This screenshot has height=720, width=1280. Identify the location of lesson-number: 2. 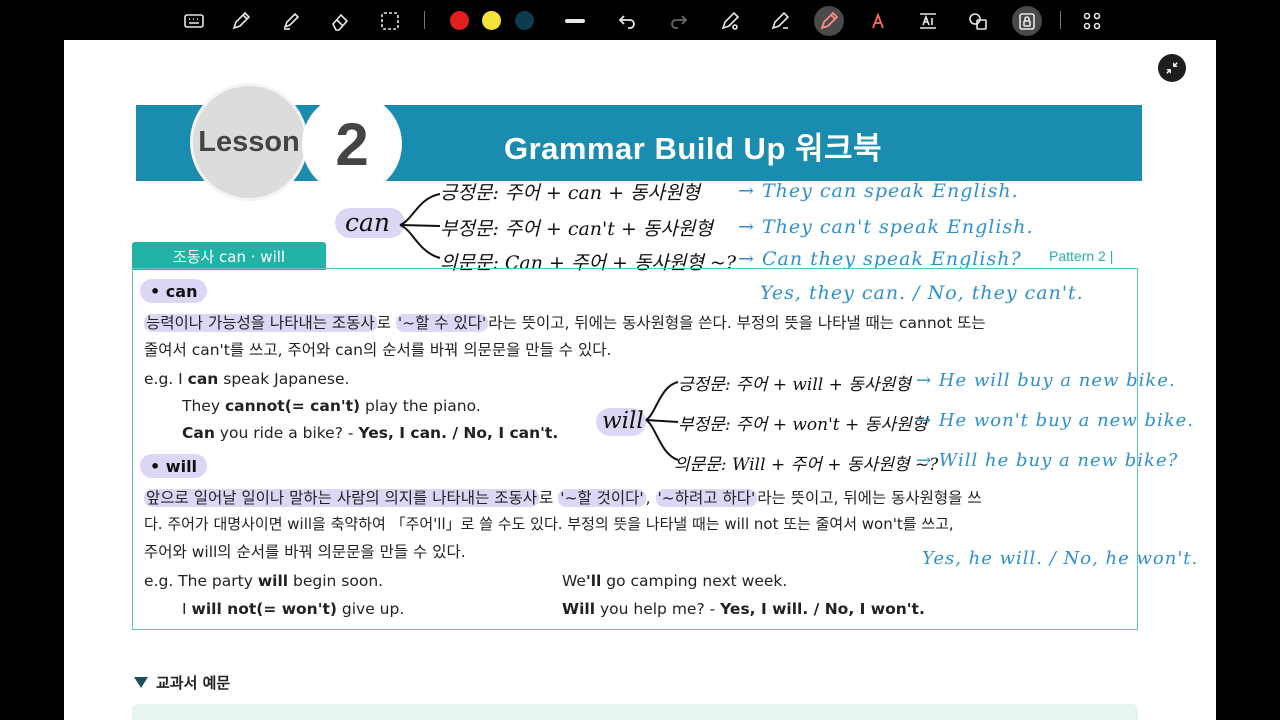
(352, 144).